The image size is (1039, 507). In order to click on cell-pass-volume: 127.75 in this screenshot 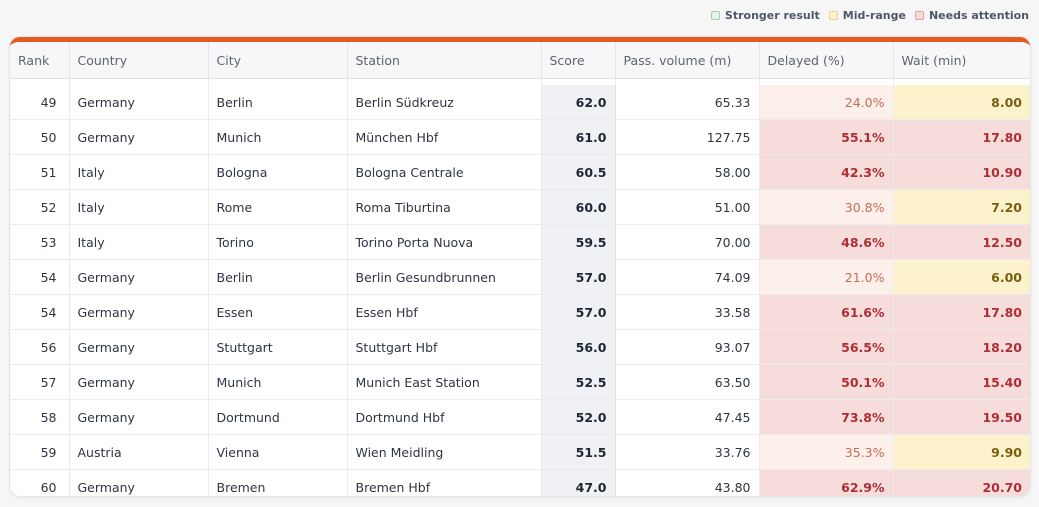, I will do `click(687, 137)`.